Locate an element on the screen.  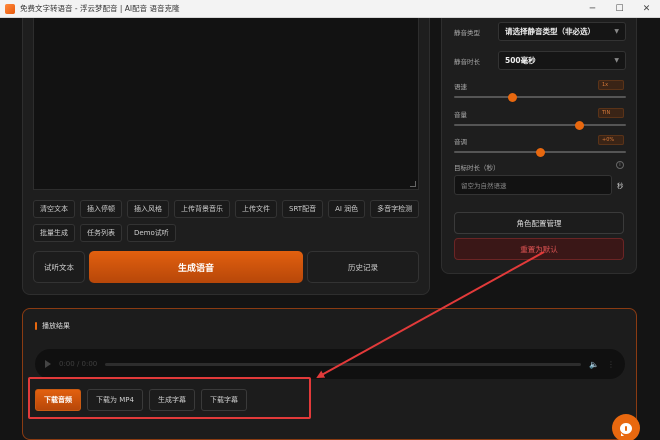
info-icon: i is located at coordinates (620, 165).